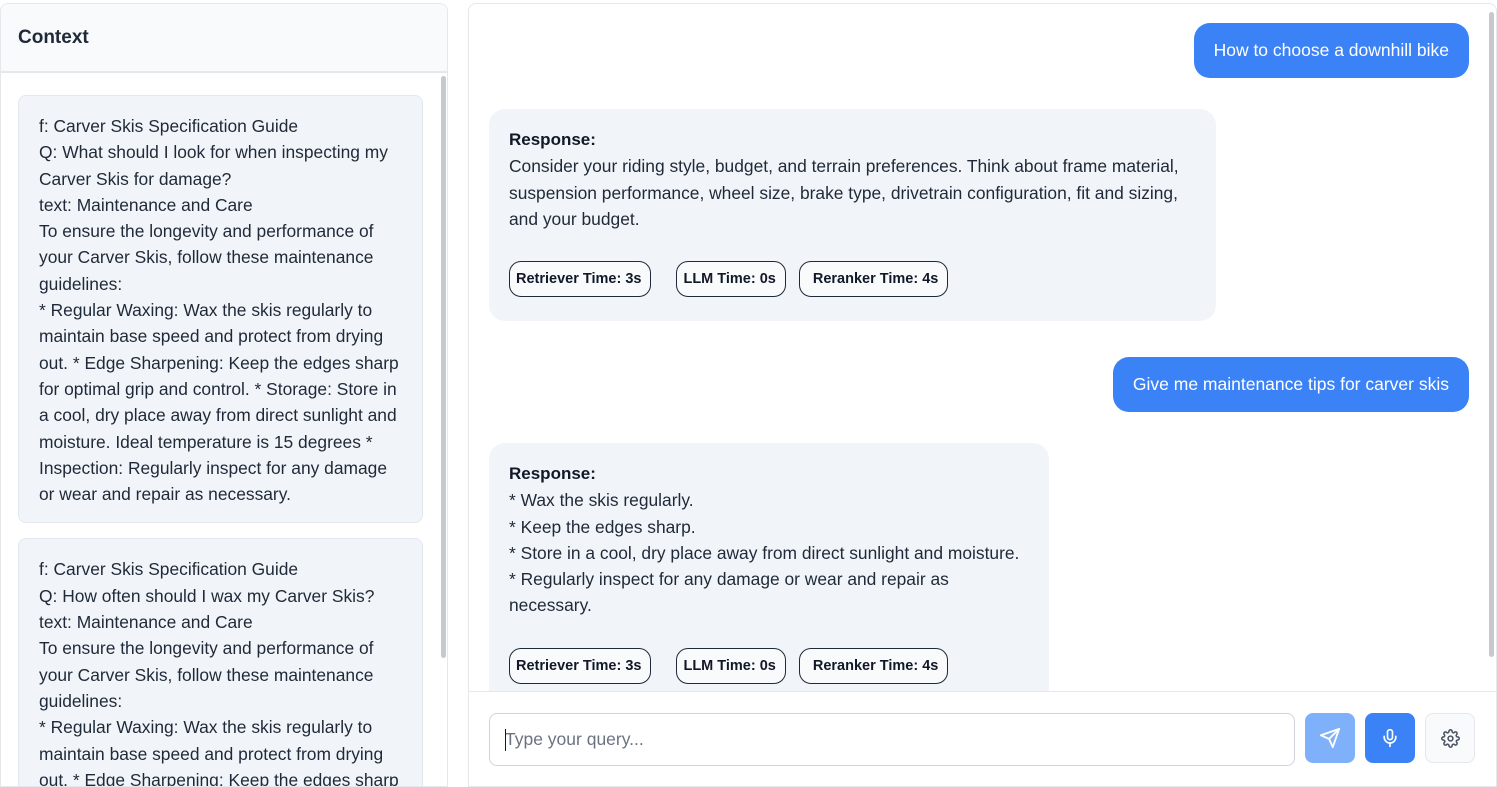 This screenshot has height=787, width=1497. I want to click on user-message-text: How to choose a downhill bike, so click(1331, 50).